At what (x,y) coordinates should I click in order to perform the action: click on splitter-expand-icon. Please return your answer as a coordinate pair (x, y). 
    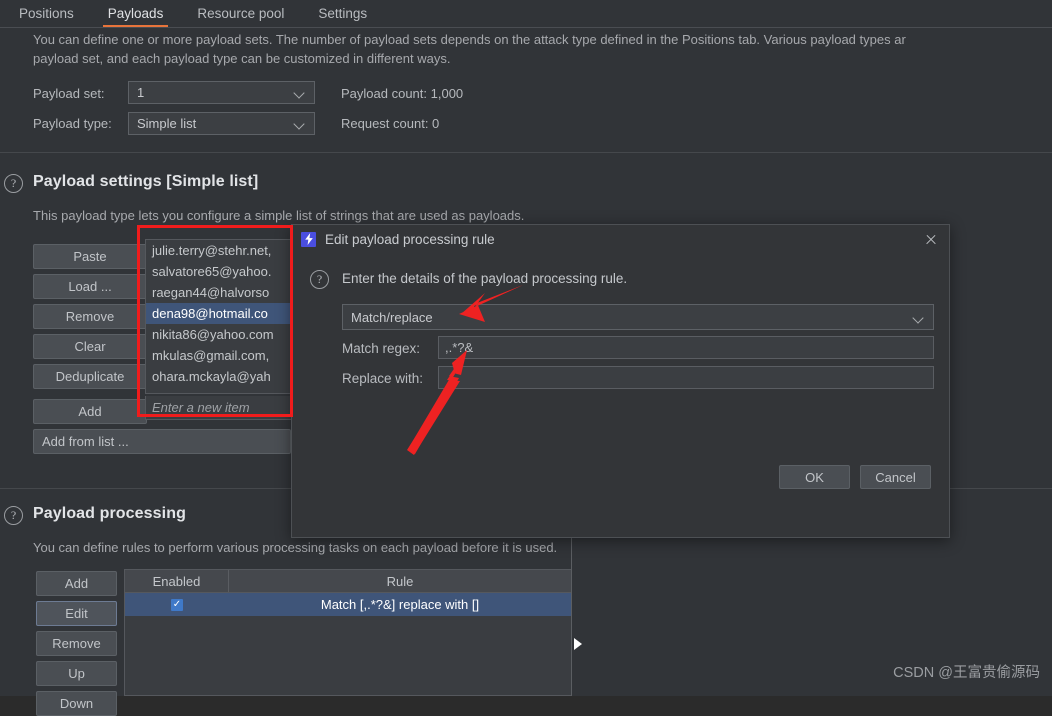
    Looking at the image, I should click on (578, 644).